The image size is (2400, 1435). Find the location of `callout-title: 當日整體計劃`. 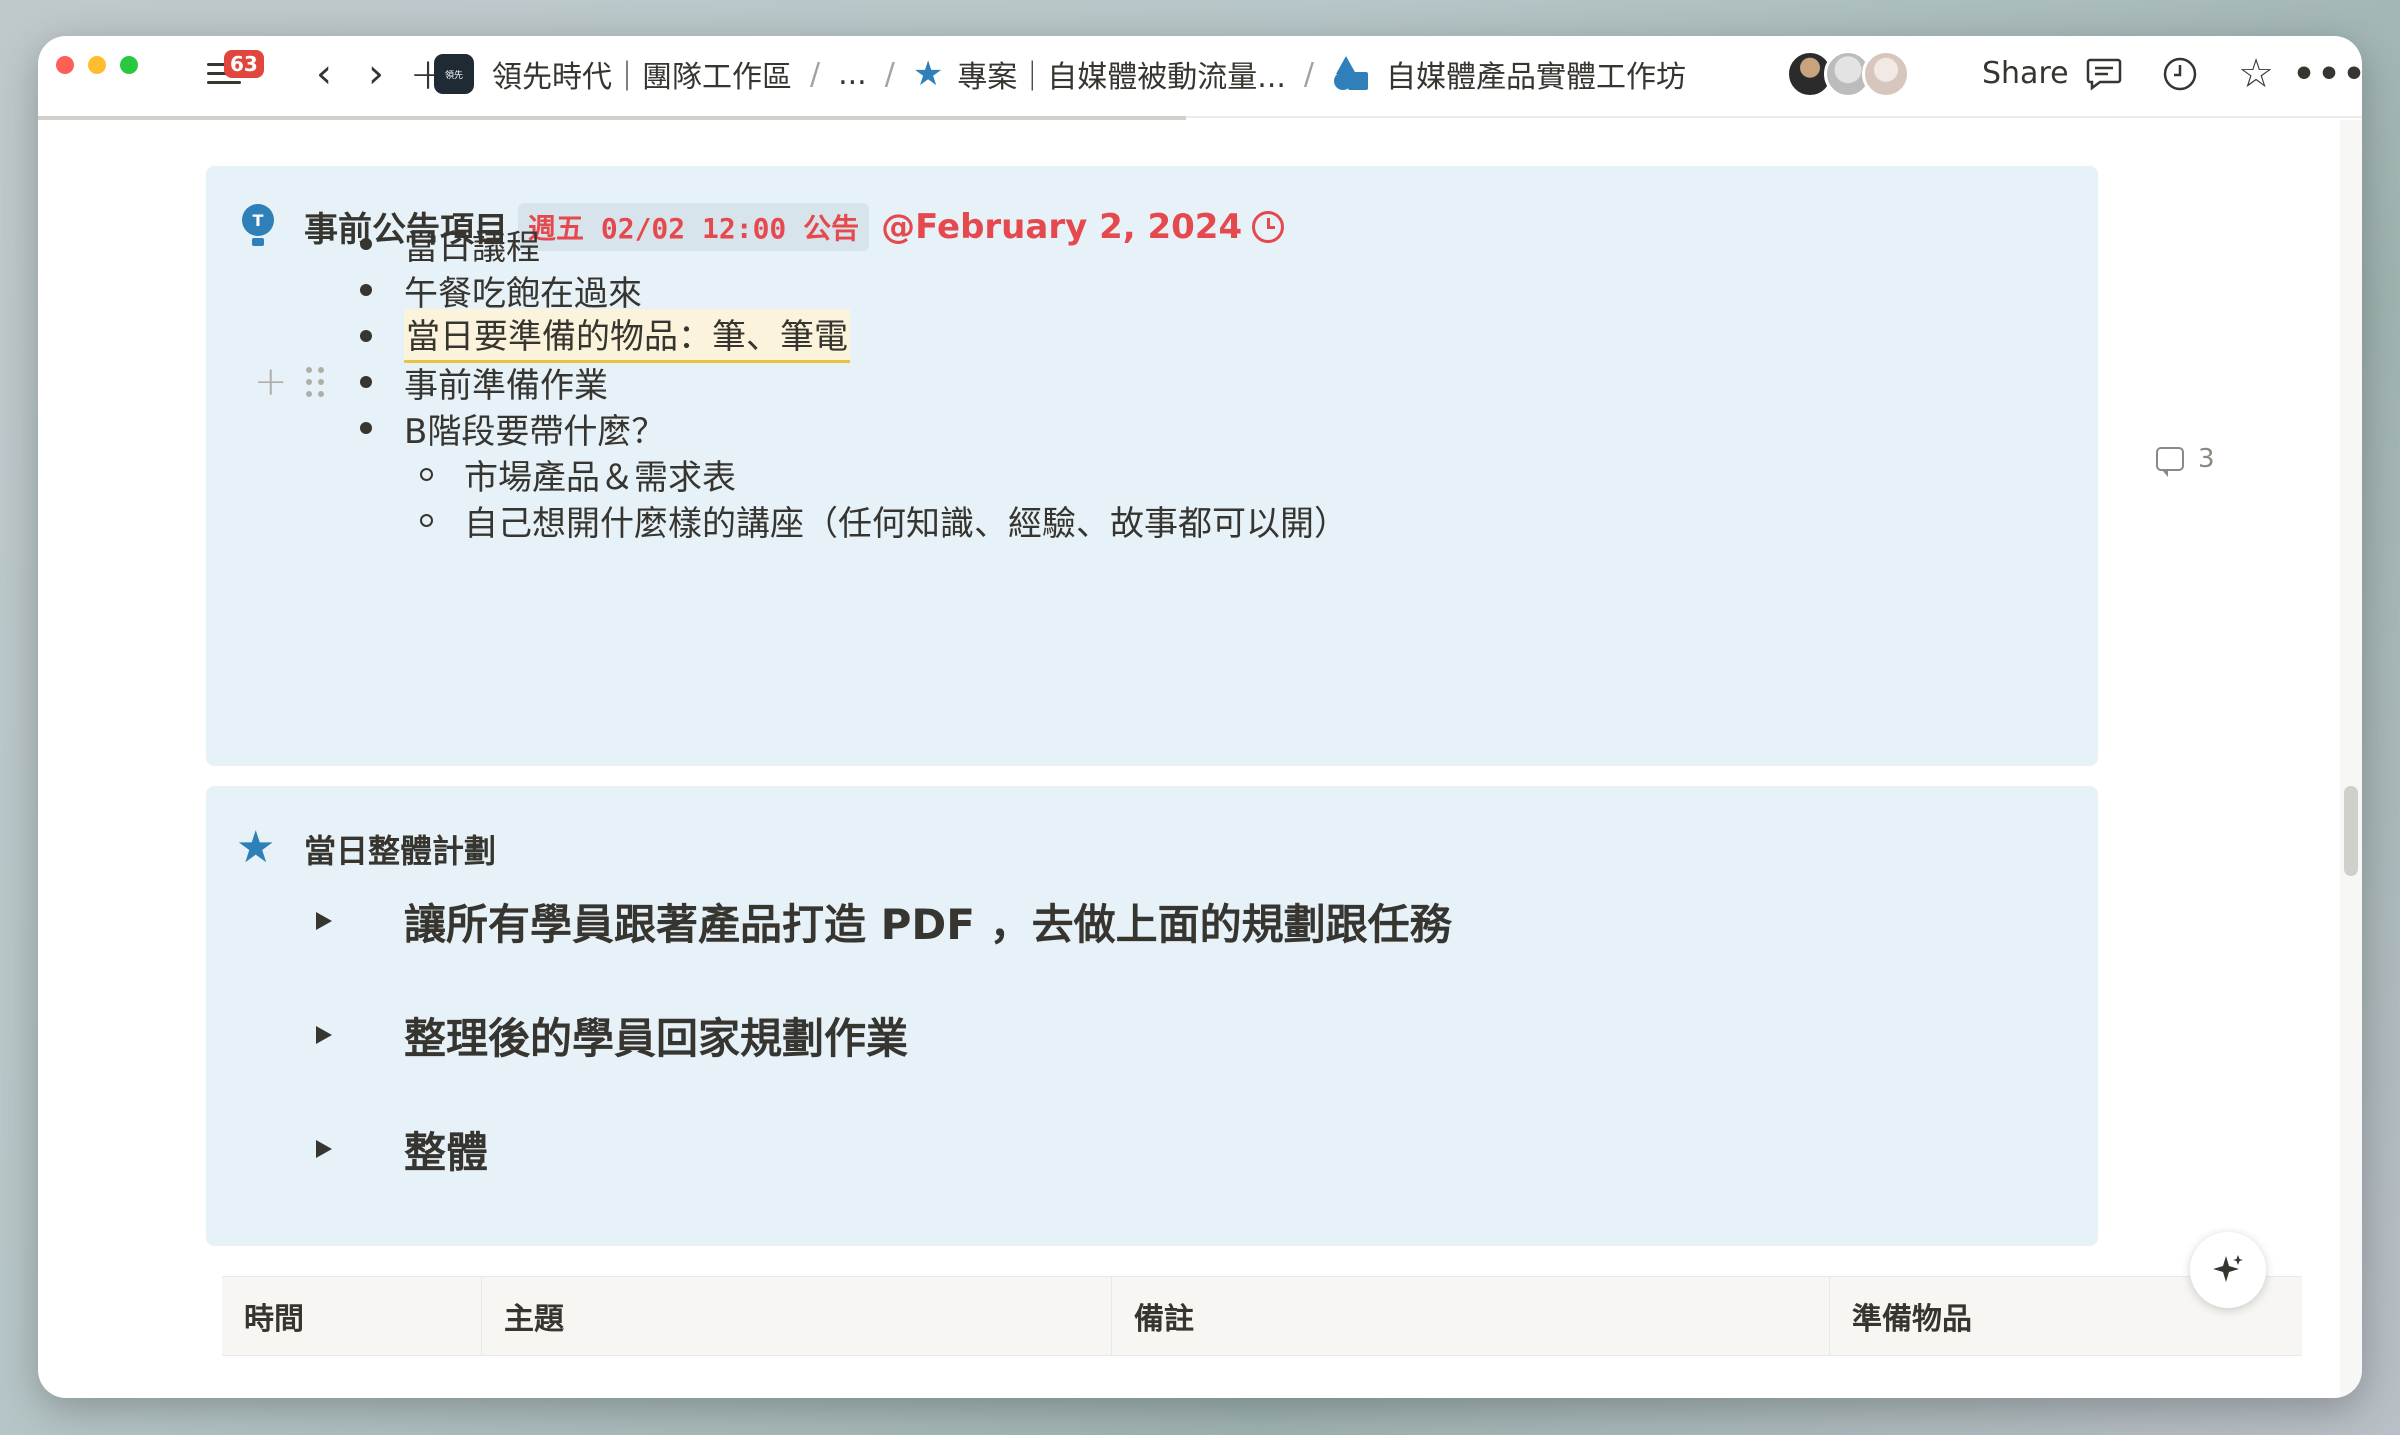

callout-title: 當日整體計劃 is located at coordinates (400, 851).